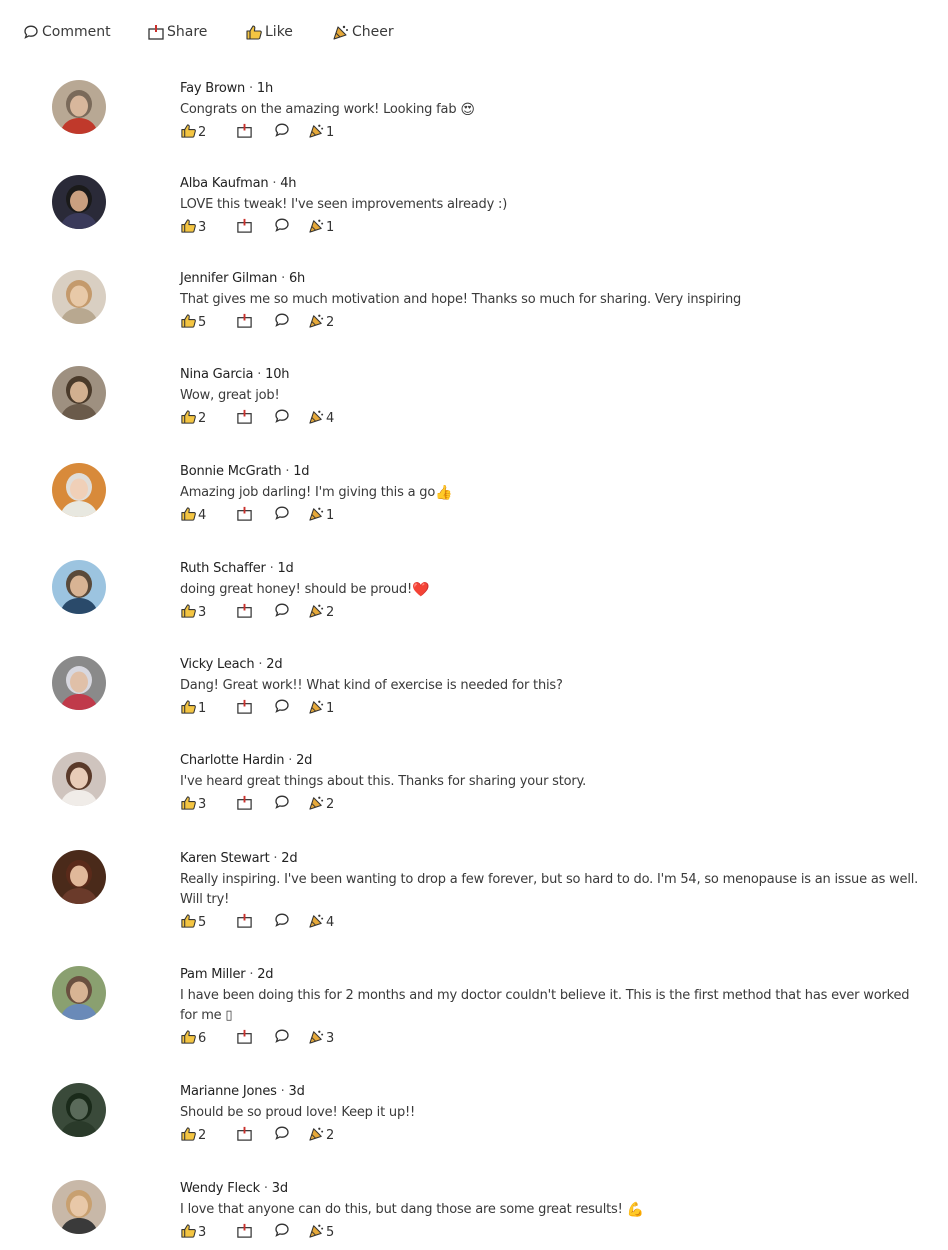  I want to click on cheer-count: 2, so click(330, 1135).